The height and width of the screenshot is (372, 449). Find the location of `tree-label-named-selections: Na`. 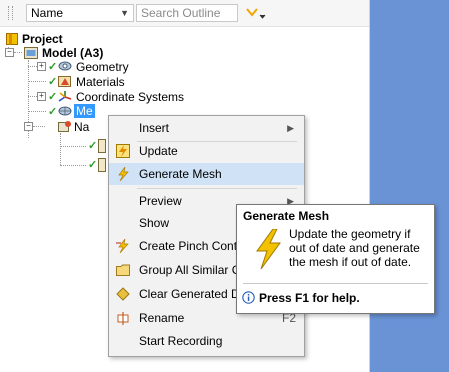

tree-label-named-selections: Na is located at coordinates (82, 127).